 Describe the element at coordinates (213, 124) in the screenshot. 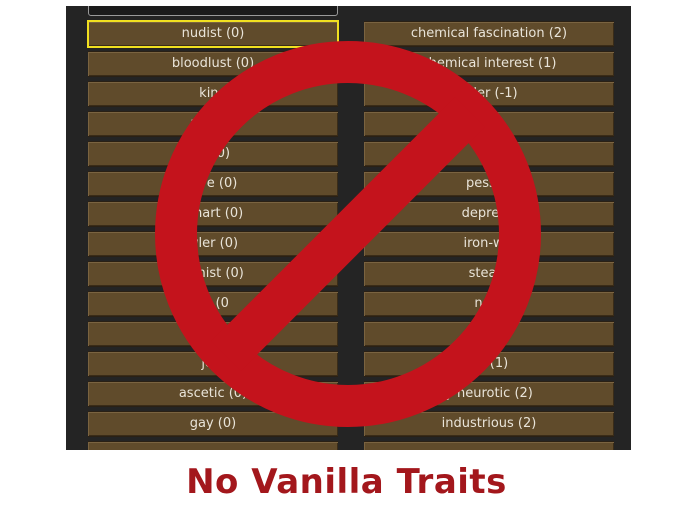

I see `trait-button: psy (0)` at that location.